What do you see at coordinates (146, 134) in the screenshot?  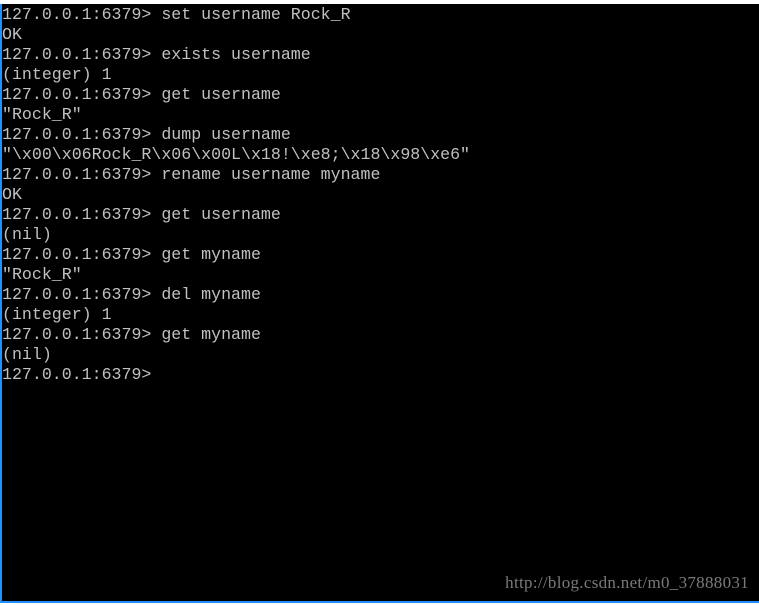 I see `command-line: 127.0.0.1:6379> dump username` at bounding box center [146, 134].